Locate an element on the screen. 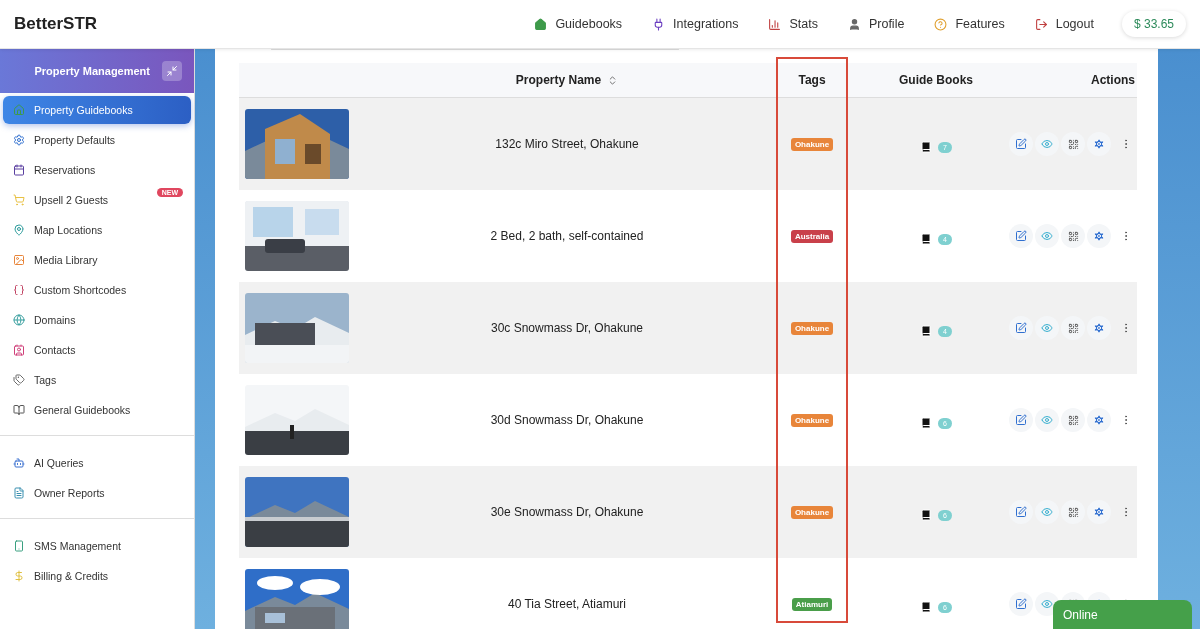 This screenshot has width=1200, height=629. bar-chart-icon is located at coordinates (775, 24).